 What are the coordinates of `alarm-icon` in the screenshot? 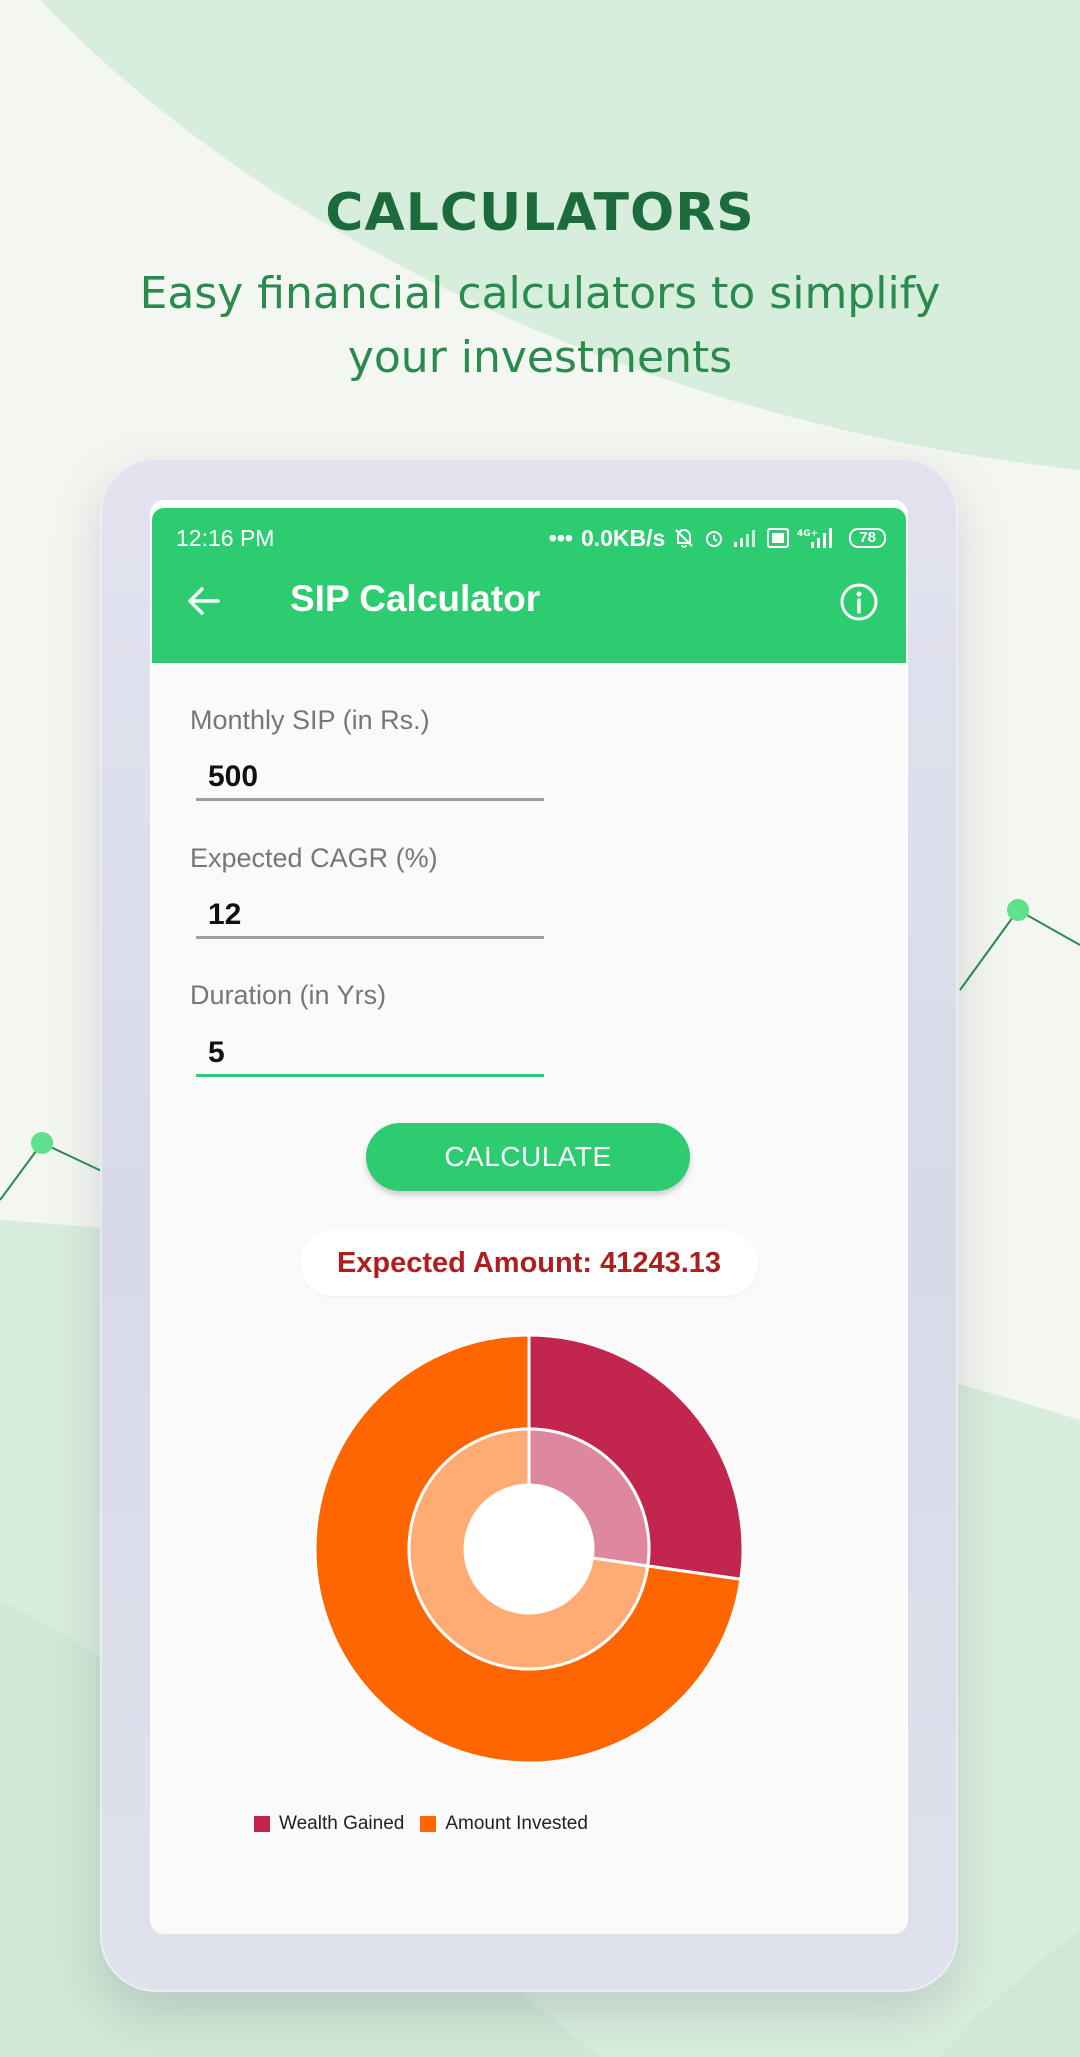 It's located at (714, 539).